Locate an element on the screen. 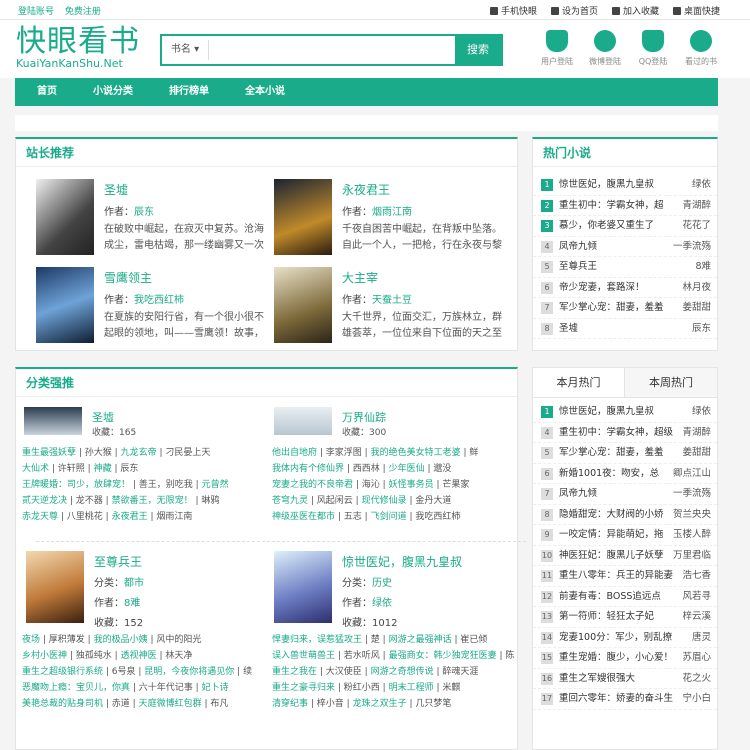 This screenshot has height=750, width=750. author-link: 孙大猴 is located at coordinates (98, 453).